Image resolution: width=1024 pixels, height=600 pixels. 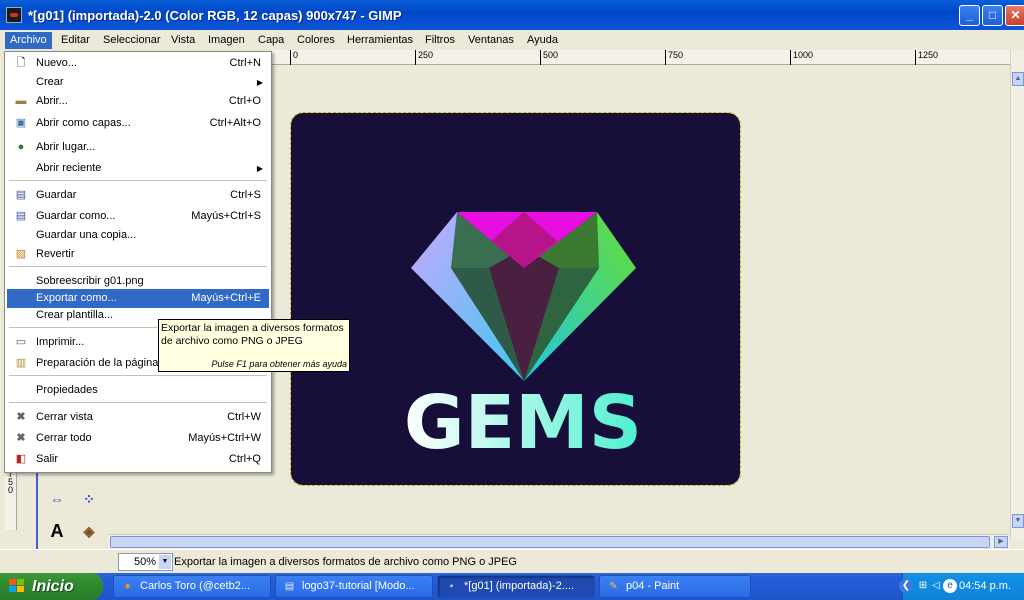 I want to click on menu-item-revertir: ▨ Revertir, so click(x=138, y=254).